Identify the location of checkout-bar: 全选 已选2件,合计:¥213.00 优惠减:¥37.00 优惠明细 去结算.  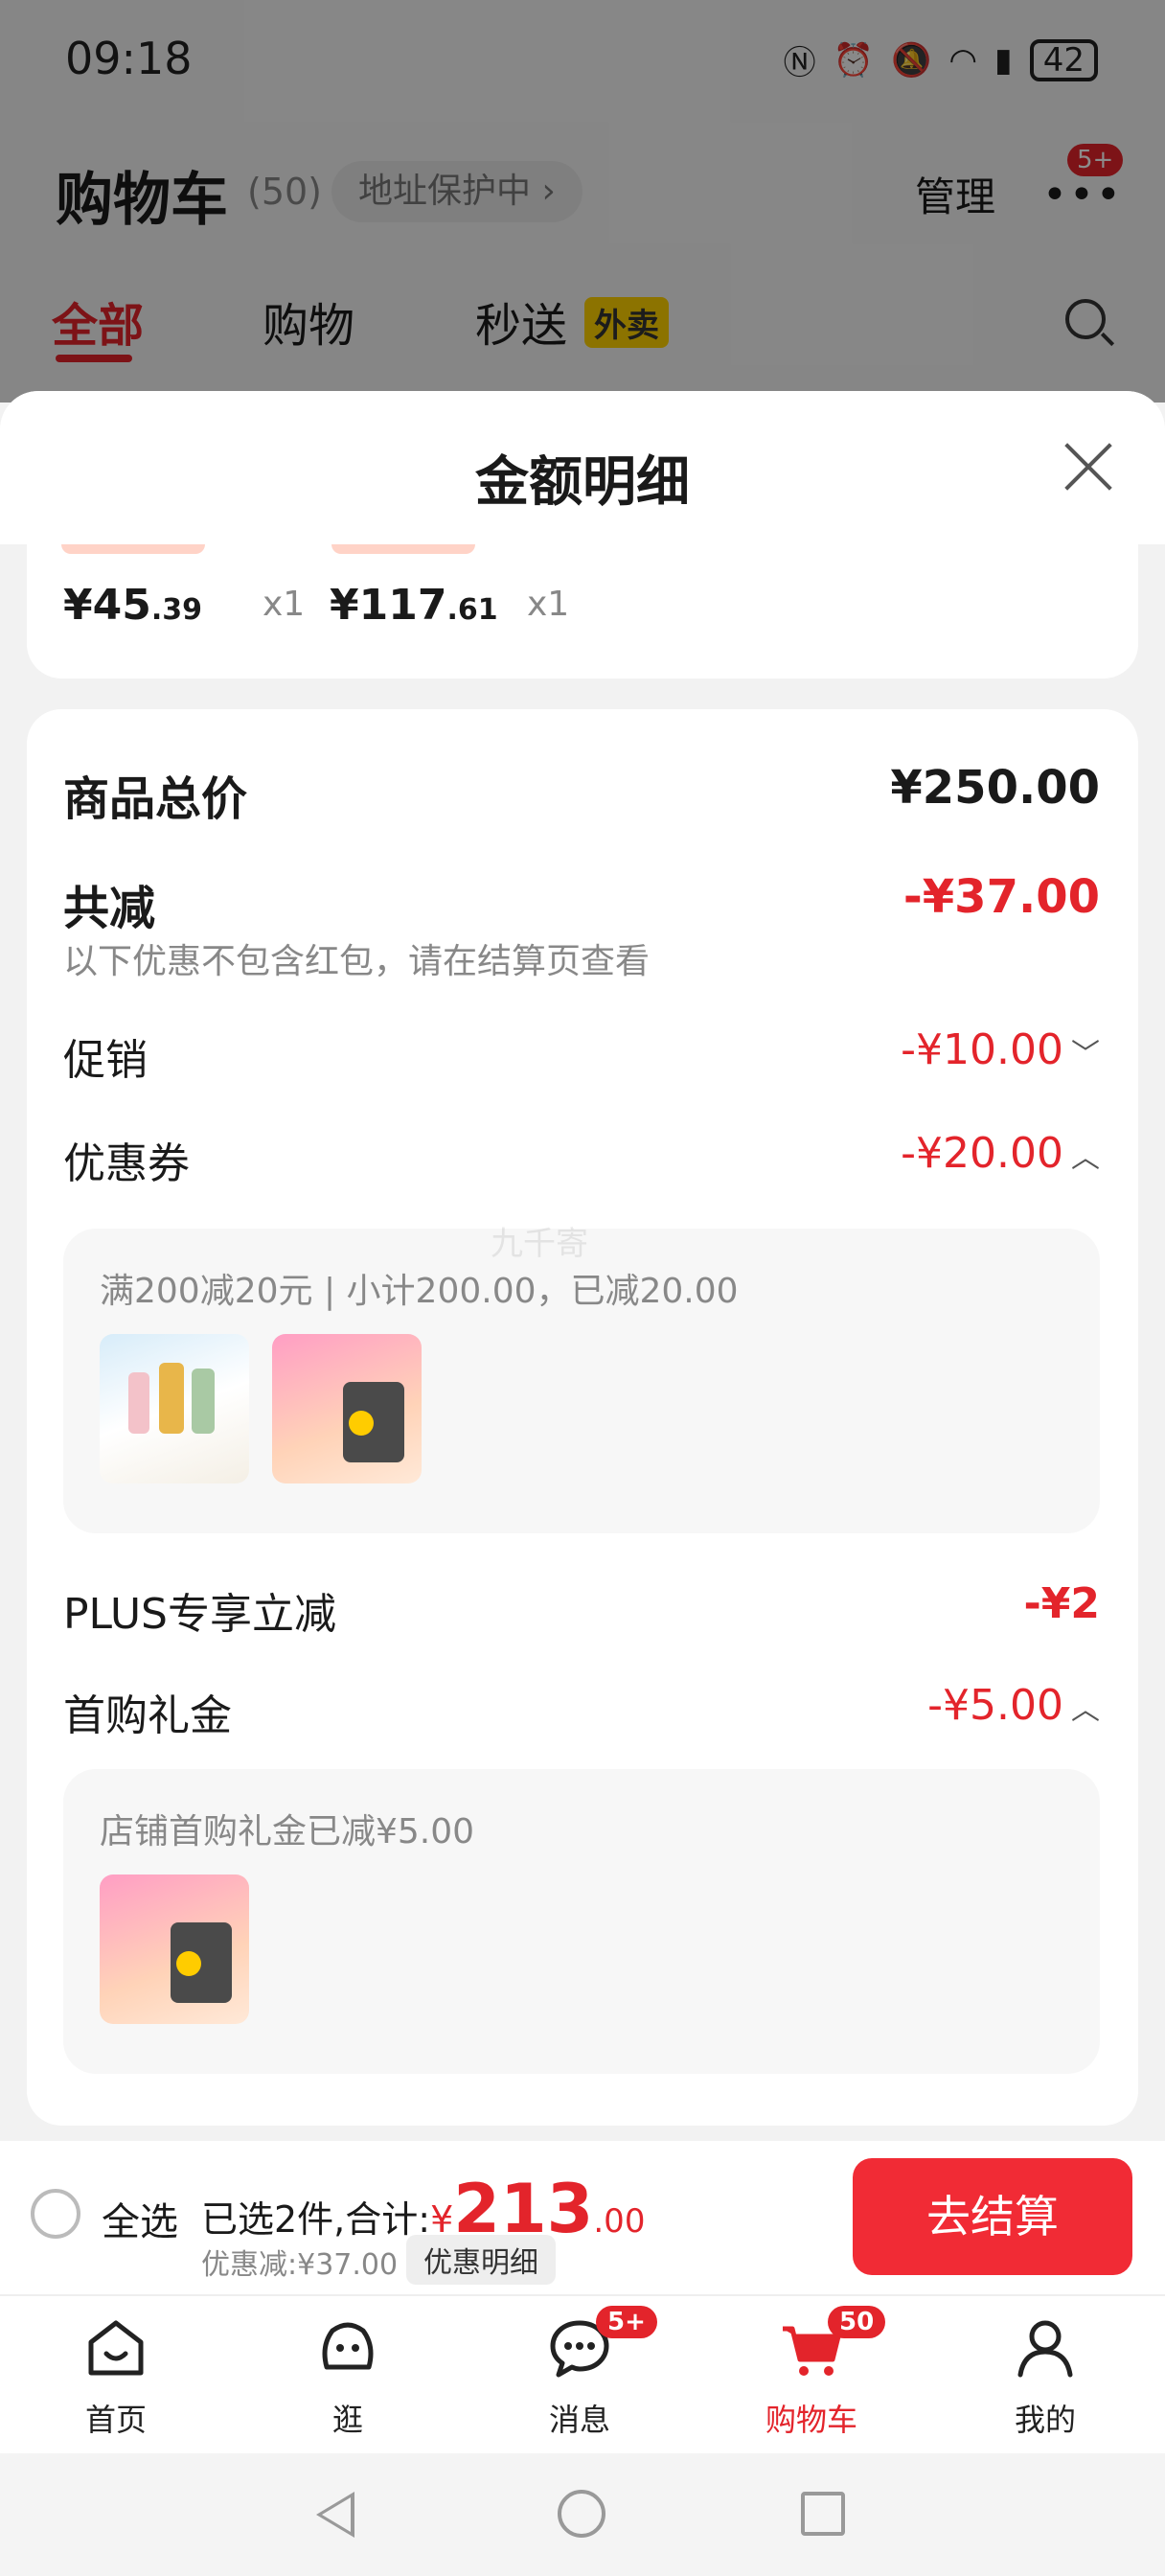
(582, 2217).